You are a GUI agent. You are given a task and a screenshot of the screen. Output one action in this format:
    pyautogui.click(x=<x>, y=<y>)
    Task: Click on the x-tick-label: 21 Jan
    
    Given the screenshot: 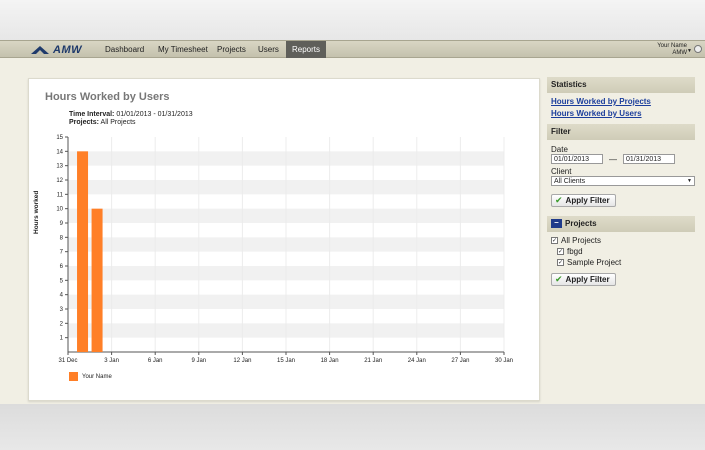 What is the action you would take?
    pyautogui.click(x=373, y=361)
    